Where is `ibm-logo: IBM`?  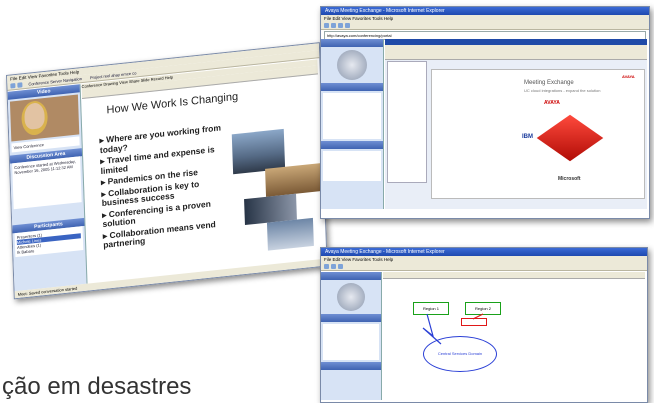
ibm-logo: IBM is located at coordinates (527, 137).